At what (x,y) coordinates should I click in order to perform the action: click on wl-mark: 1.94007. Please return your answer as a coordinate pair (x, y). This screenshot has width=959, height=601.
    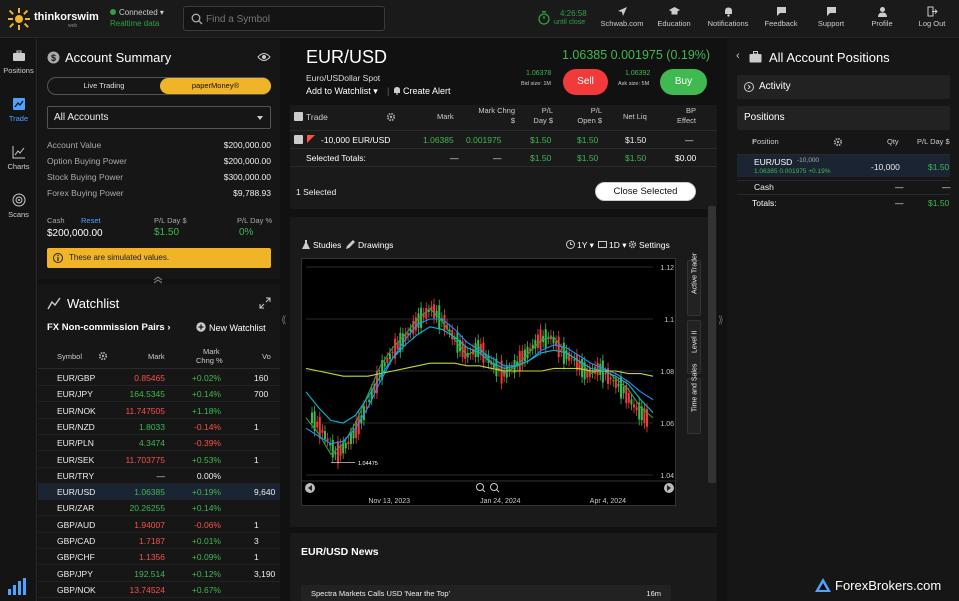
    Looking at the image, I should click on (149, 524).